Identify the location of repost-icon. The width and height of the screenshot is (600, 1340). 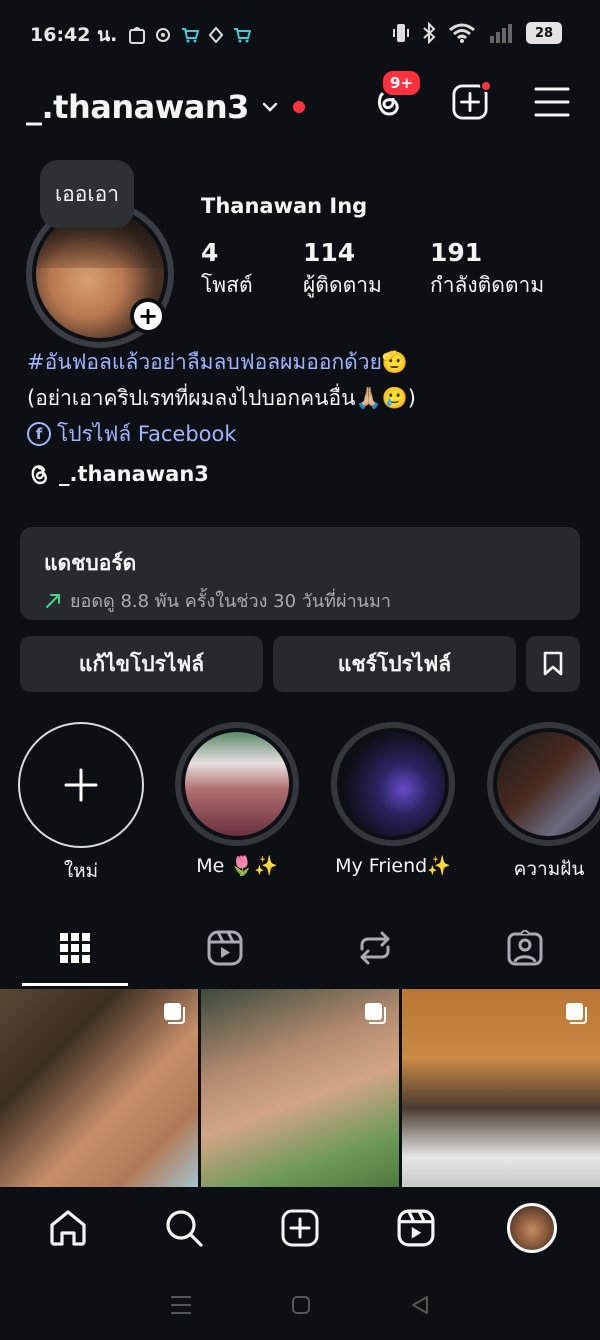
(375, 948).